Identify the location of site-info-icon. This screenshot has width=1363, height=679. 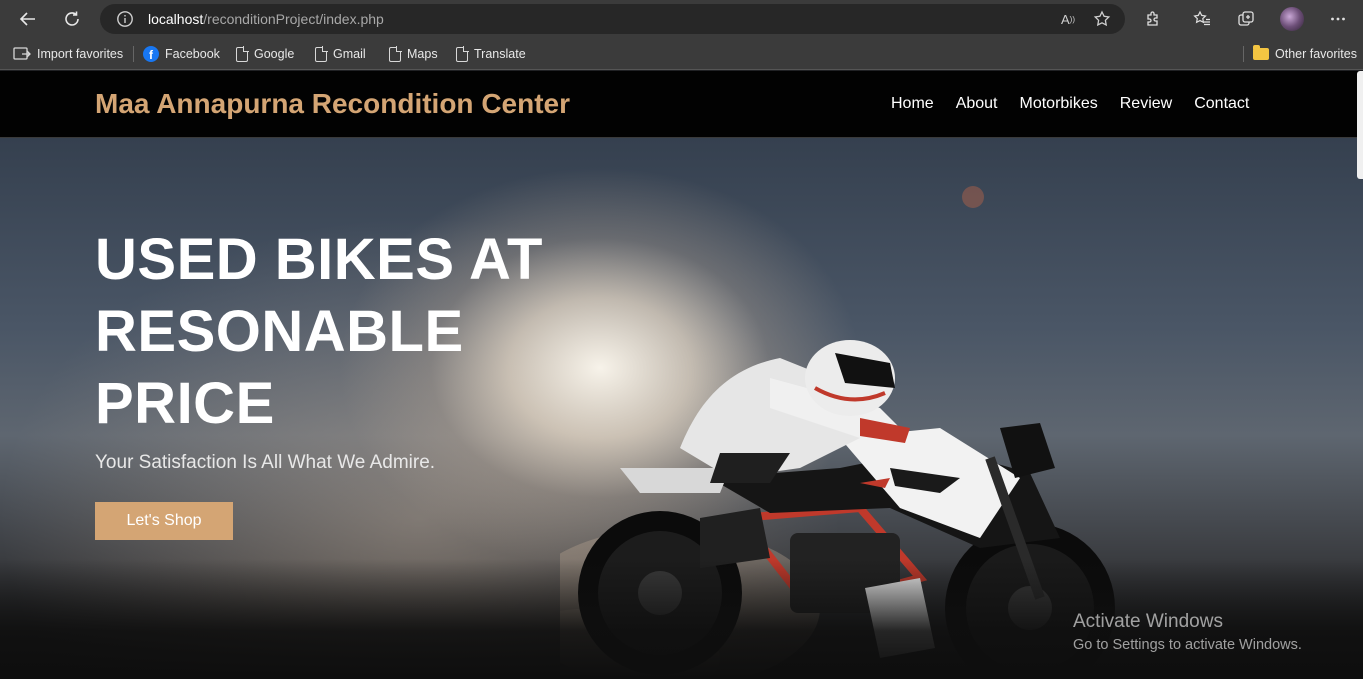
(125, 19).